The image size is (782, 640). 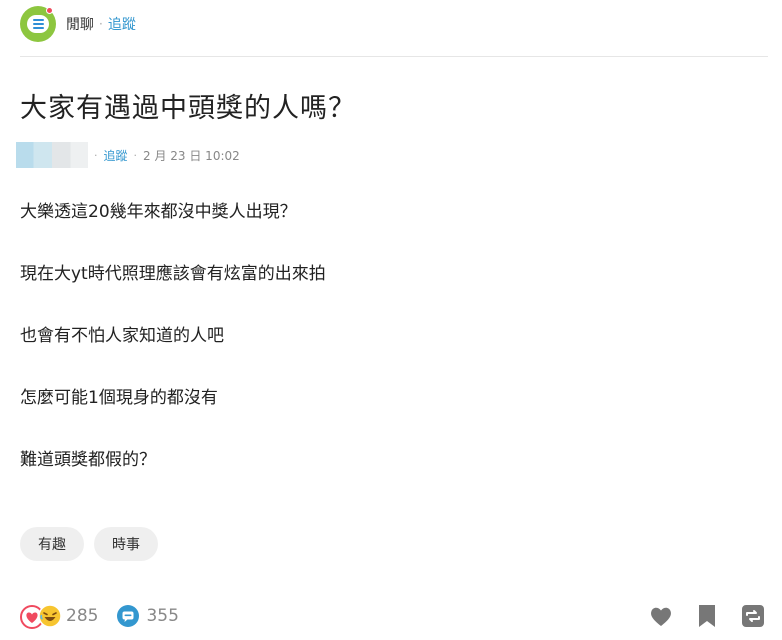 What do you see at coordinates (116, 155) in the screenshot?
I see `follow-author-link: 追蹤` at bounding box center [116, 155].